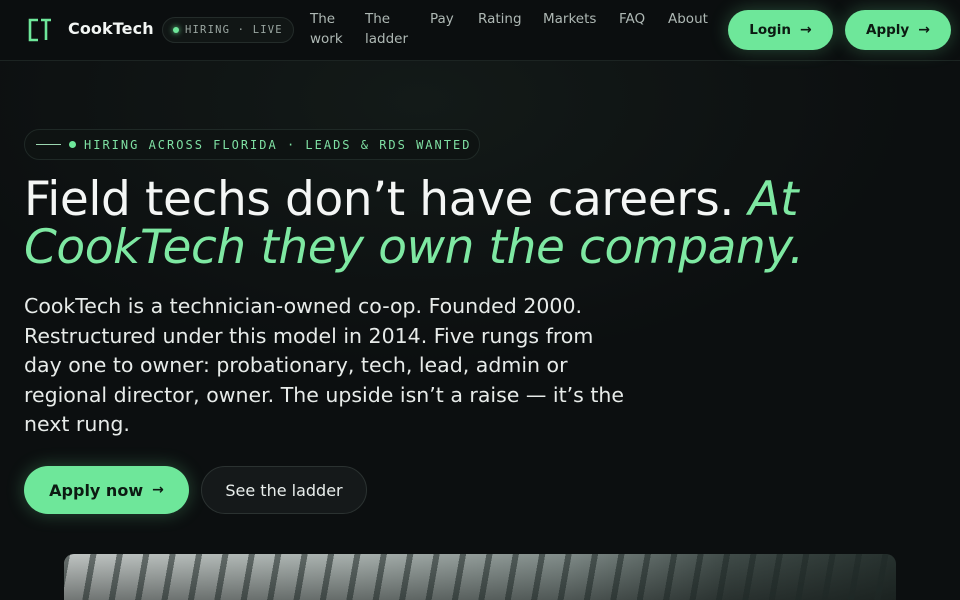  Describe the element at coordinates (632, 19) in the screenshot. I see `nav-link-faq: FAQ` at that location.